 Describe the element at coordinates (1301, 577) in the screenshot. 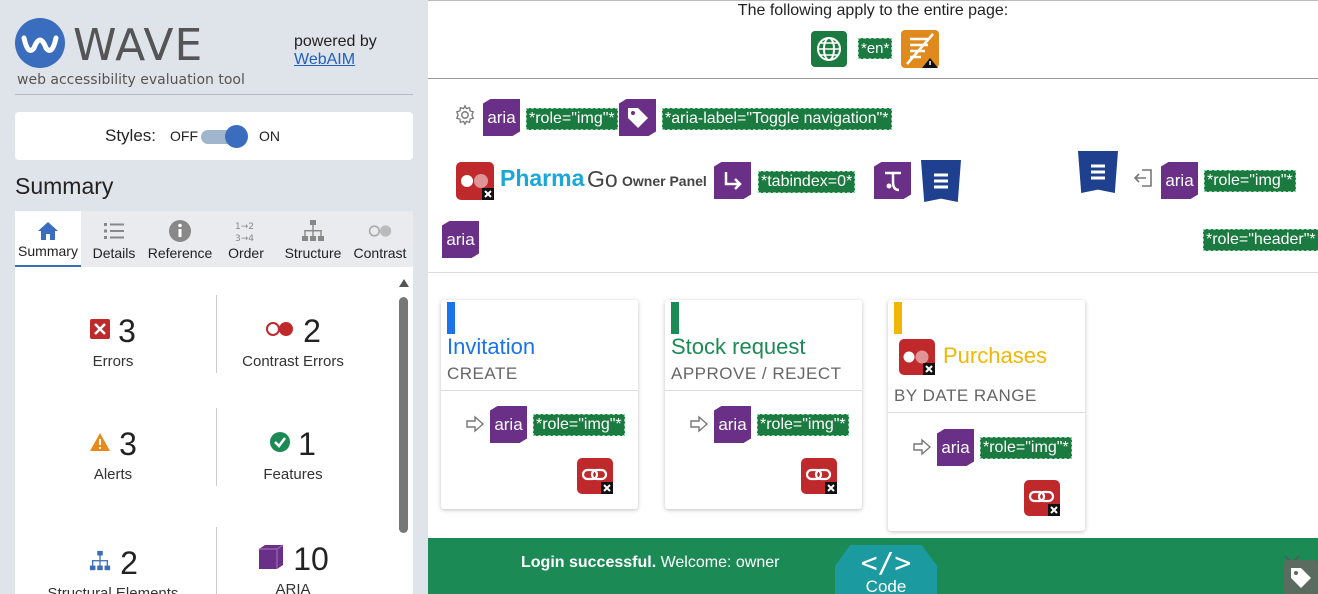

I see `tag-feature-icon` at that location.